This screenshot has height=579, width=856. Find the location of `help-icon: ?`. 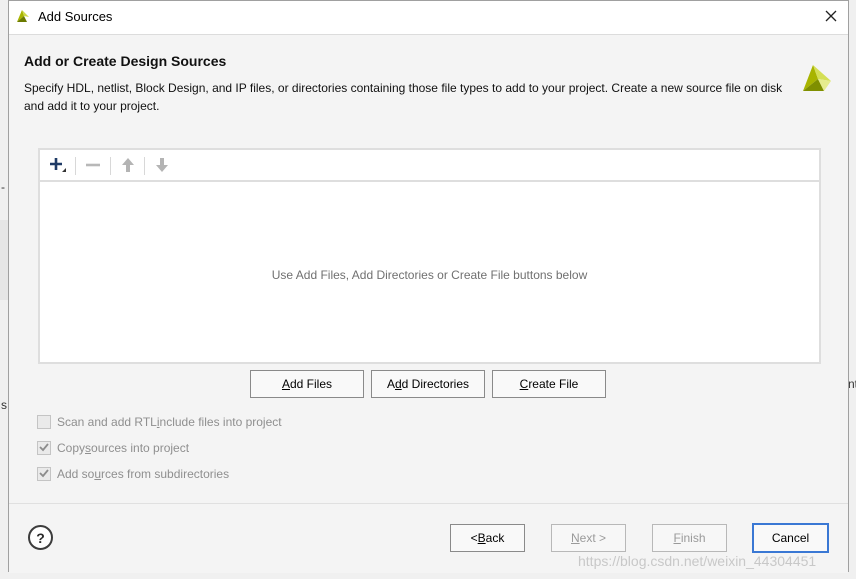

help-icon: ? is located at coordinates (40, 537).